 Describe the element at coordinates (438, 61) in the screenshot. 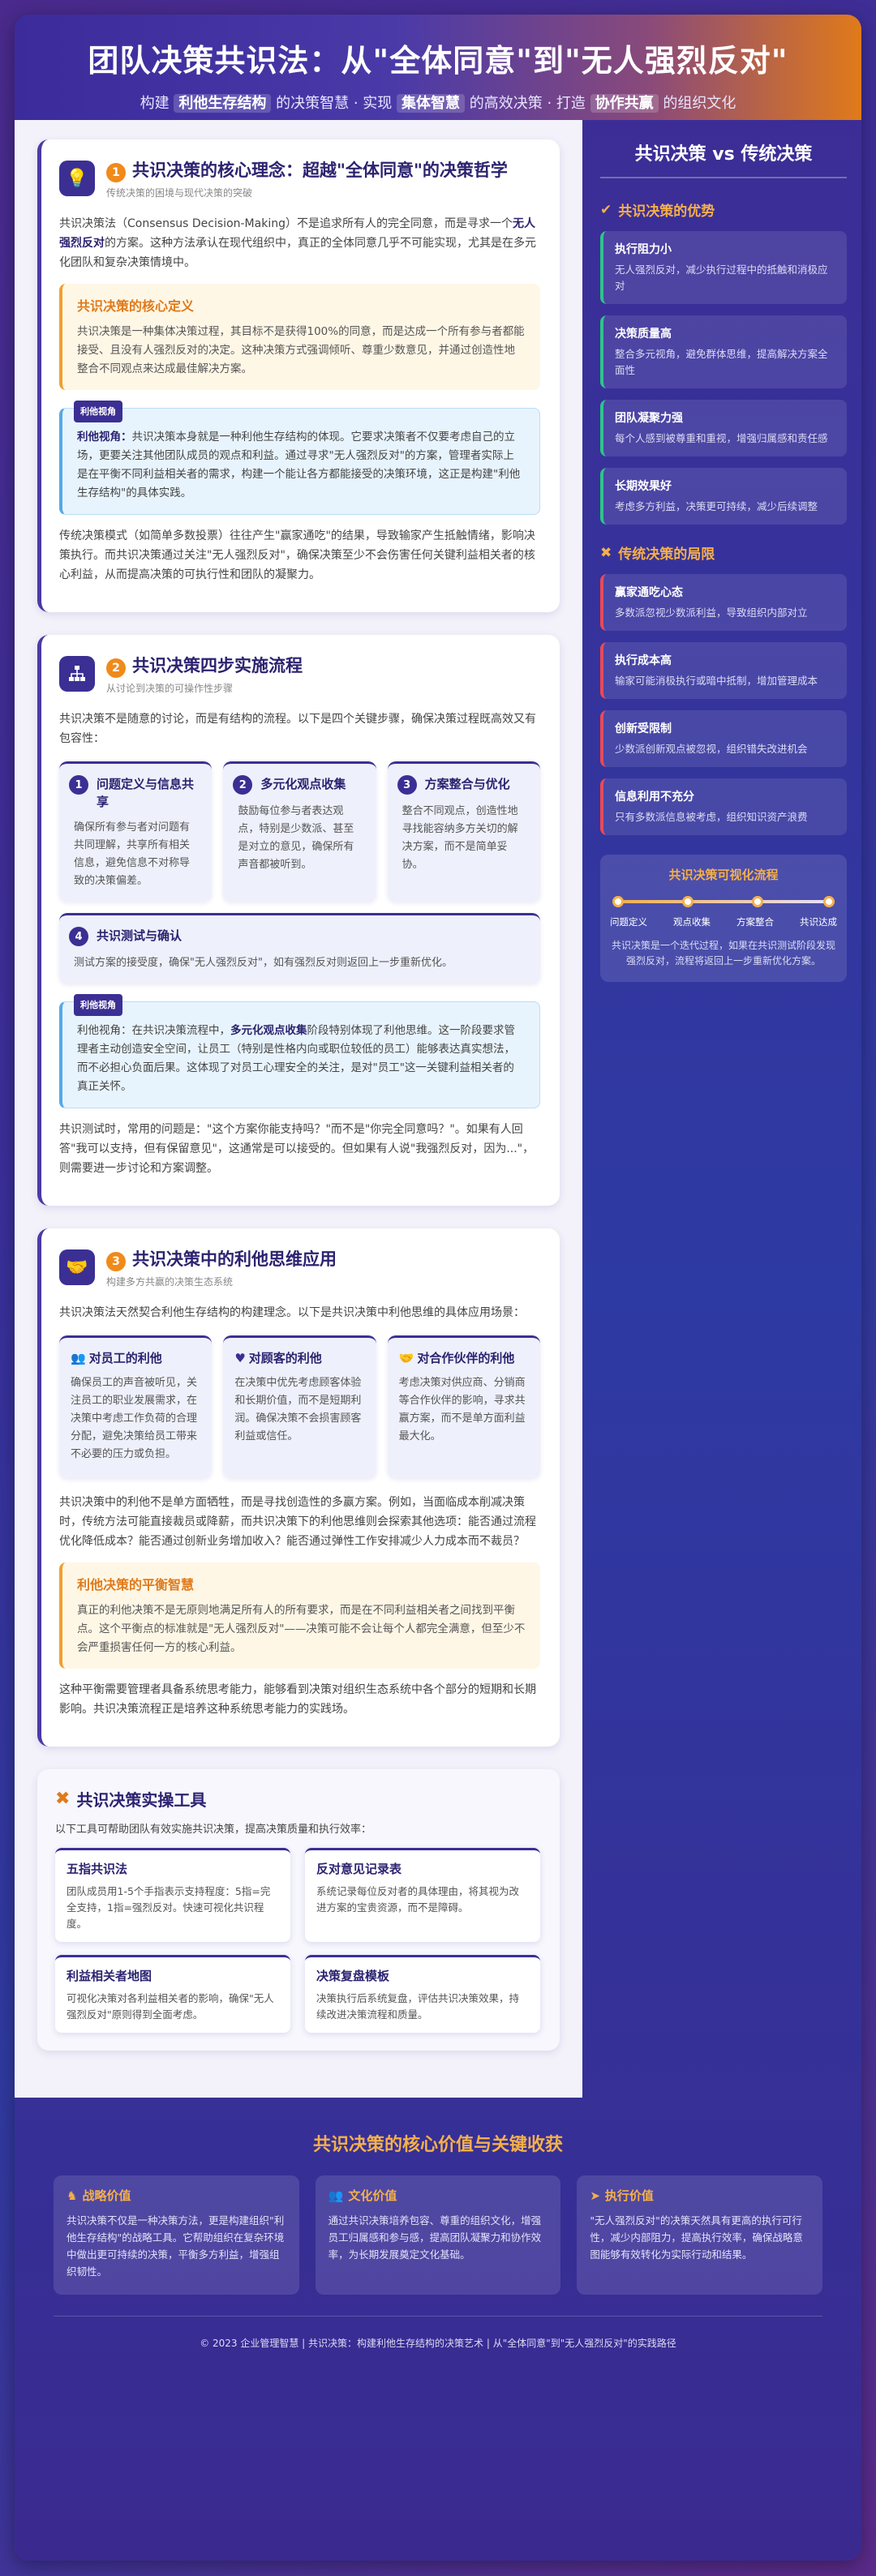

I see `page-title: 团队决策共识法：从"全体同意"到"无人强烈反对"` at that location.